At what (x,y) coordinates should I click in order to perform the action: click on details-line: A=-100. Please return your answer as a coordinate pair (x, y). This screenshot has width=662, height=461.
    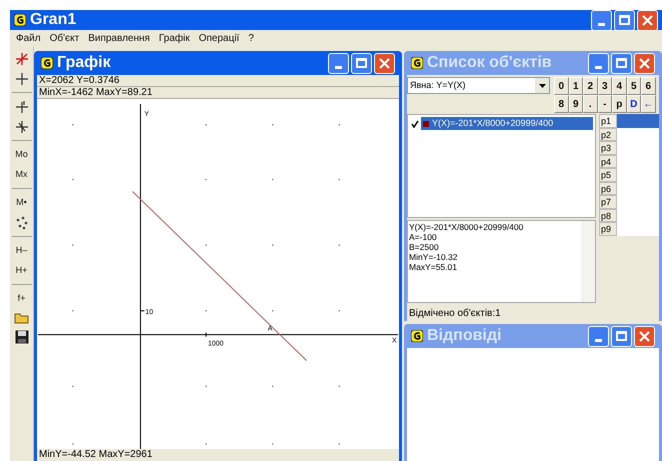
    Looking at the image, I should click on (423, 237).